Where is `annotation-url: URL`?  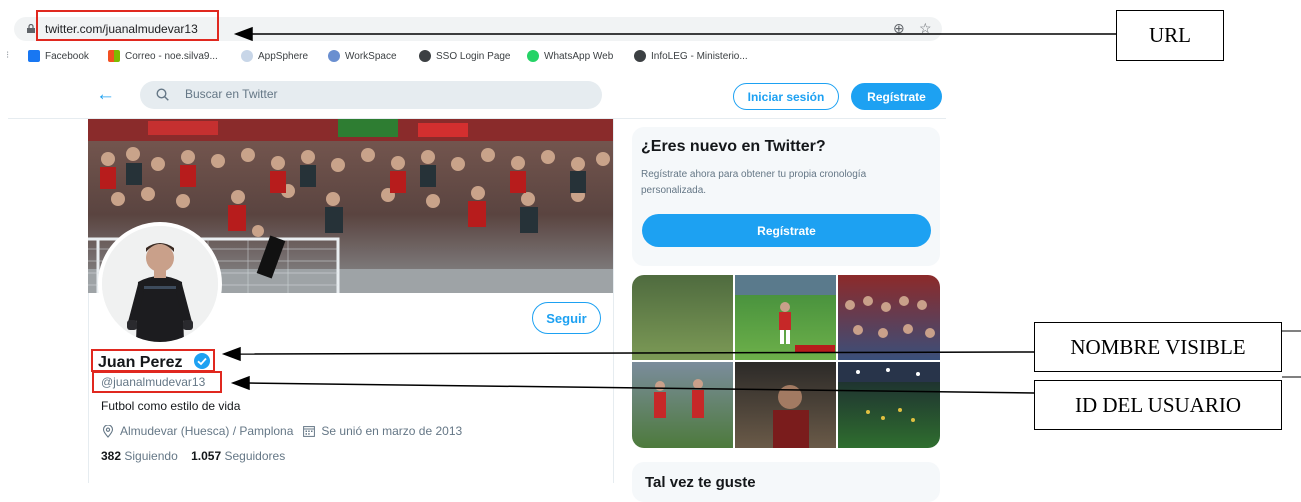
annotation-url: URL is located at coordinates (1170, 35).